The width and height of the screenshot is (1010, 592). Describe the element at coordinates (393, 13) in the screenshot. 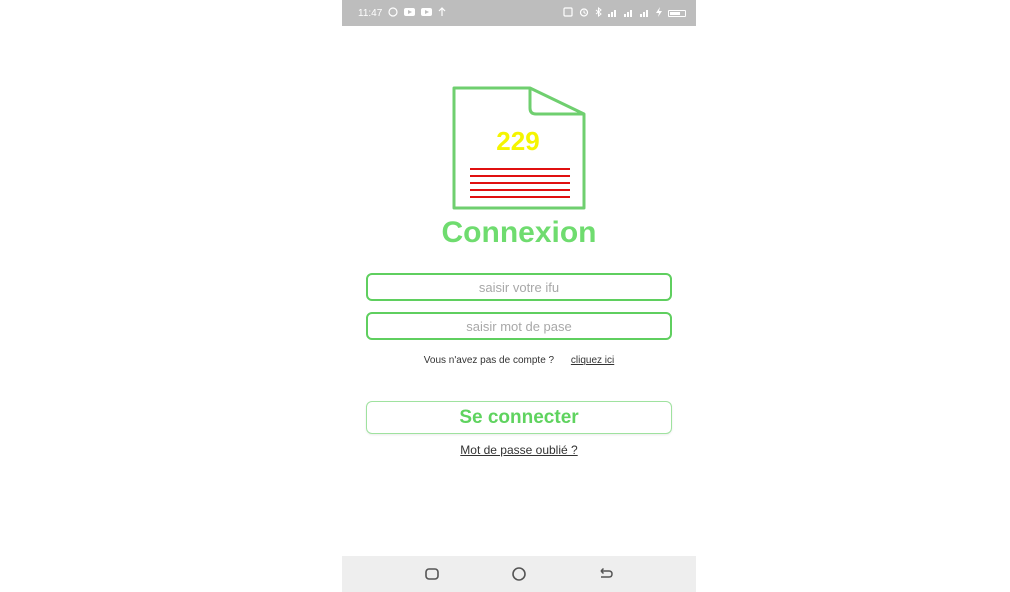

I see `whatsapp-icon` at that location.